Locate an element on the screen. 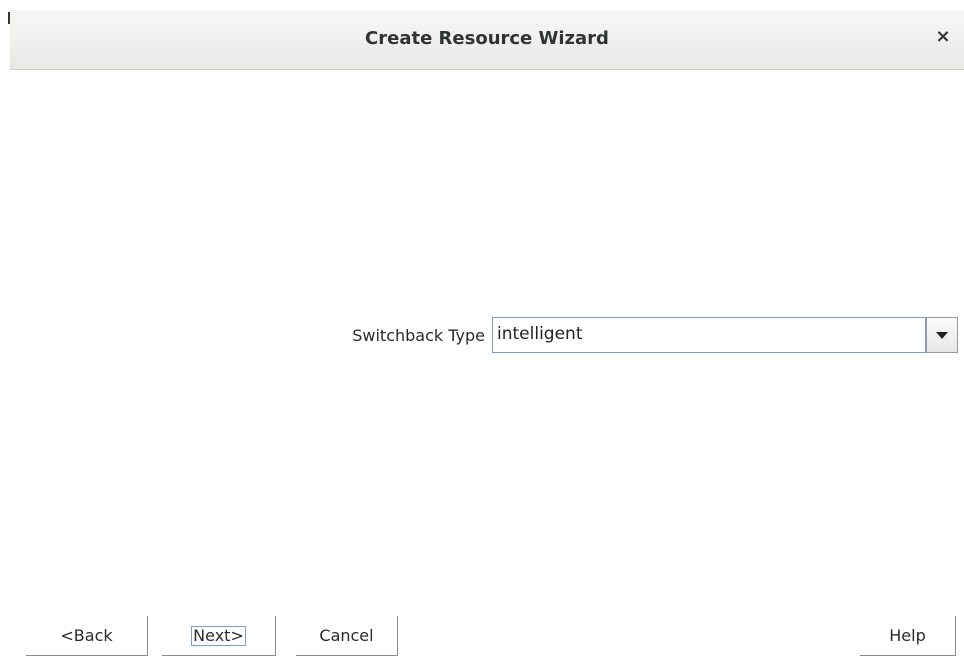 This screenshot has width=964, height=665. switchback-type-select: intelligent is located at coordinates (725, 335).